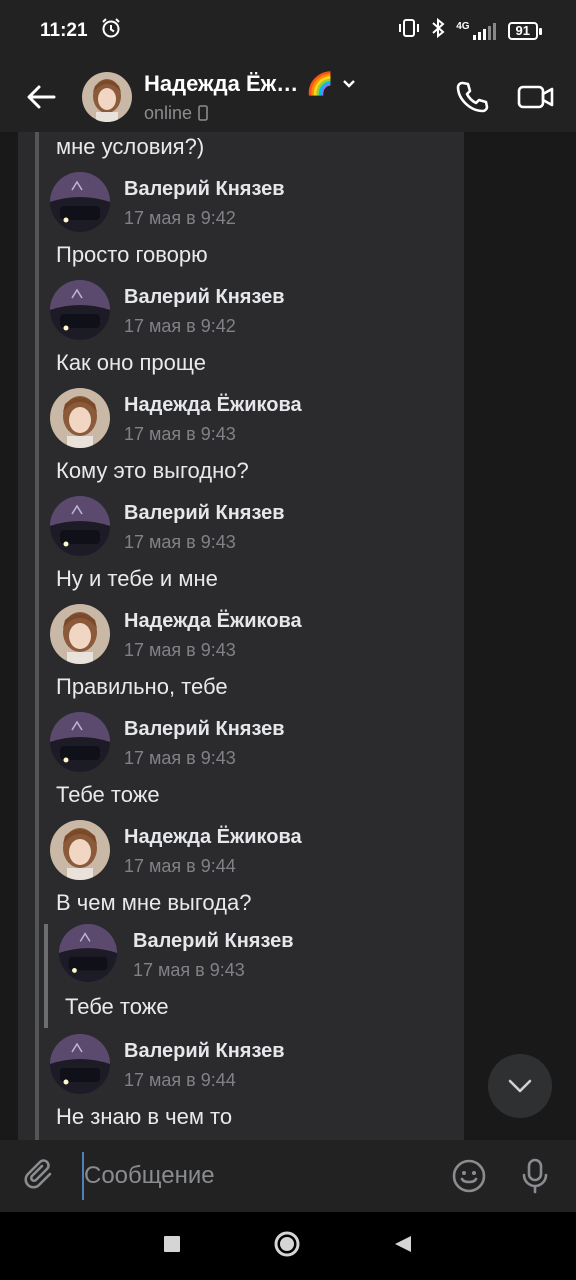 This screenshot has width=576, height=1280. I want to click on microphone-icon, so click(535, 1176).